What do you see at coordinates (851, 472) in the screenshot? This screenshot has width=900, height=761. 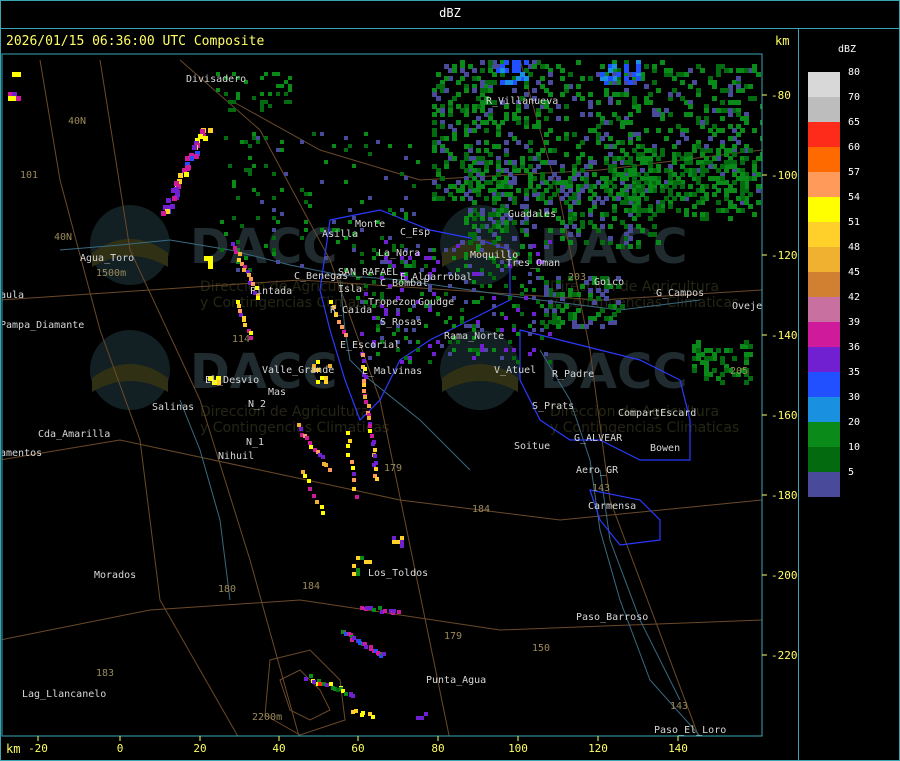 I see `legend-label: 5` at bounding box center [851, 472].